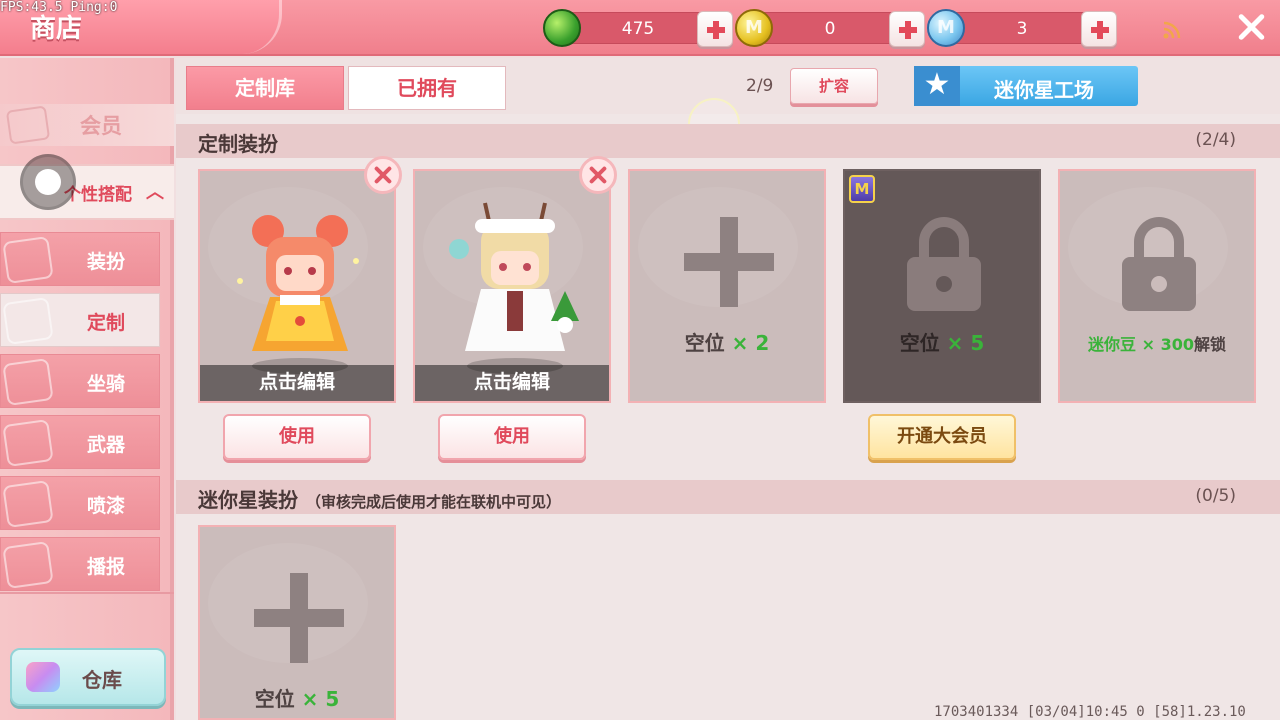 This screenshot has height=720, width=1280. I want to click on currency-amount: 475, so click(638, 29).